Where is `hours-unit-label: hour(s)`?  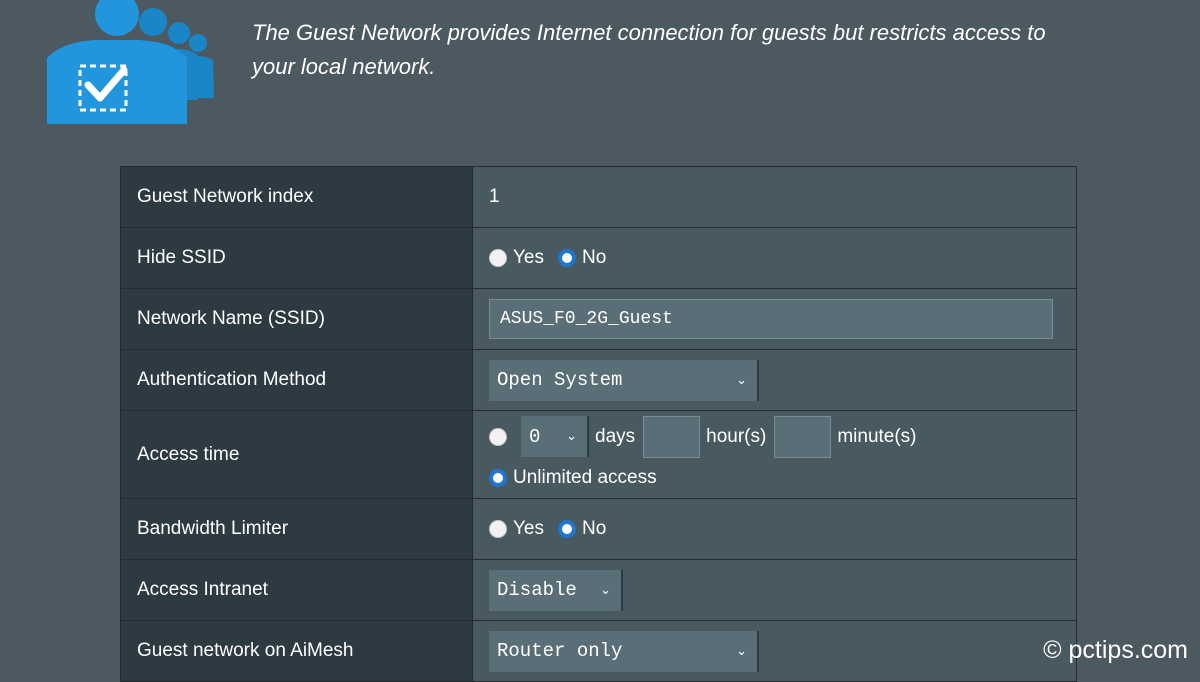 hours-unit-label: hour(s) is located at coordinates (736, 436).